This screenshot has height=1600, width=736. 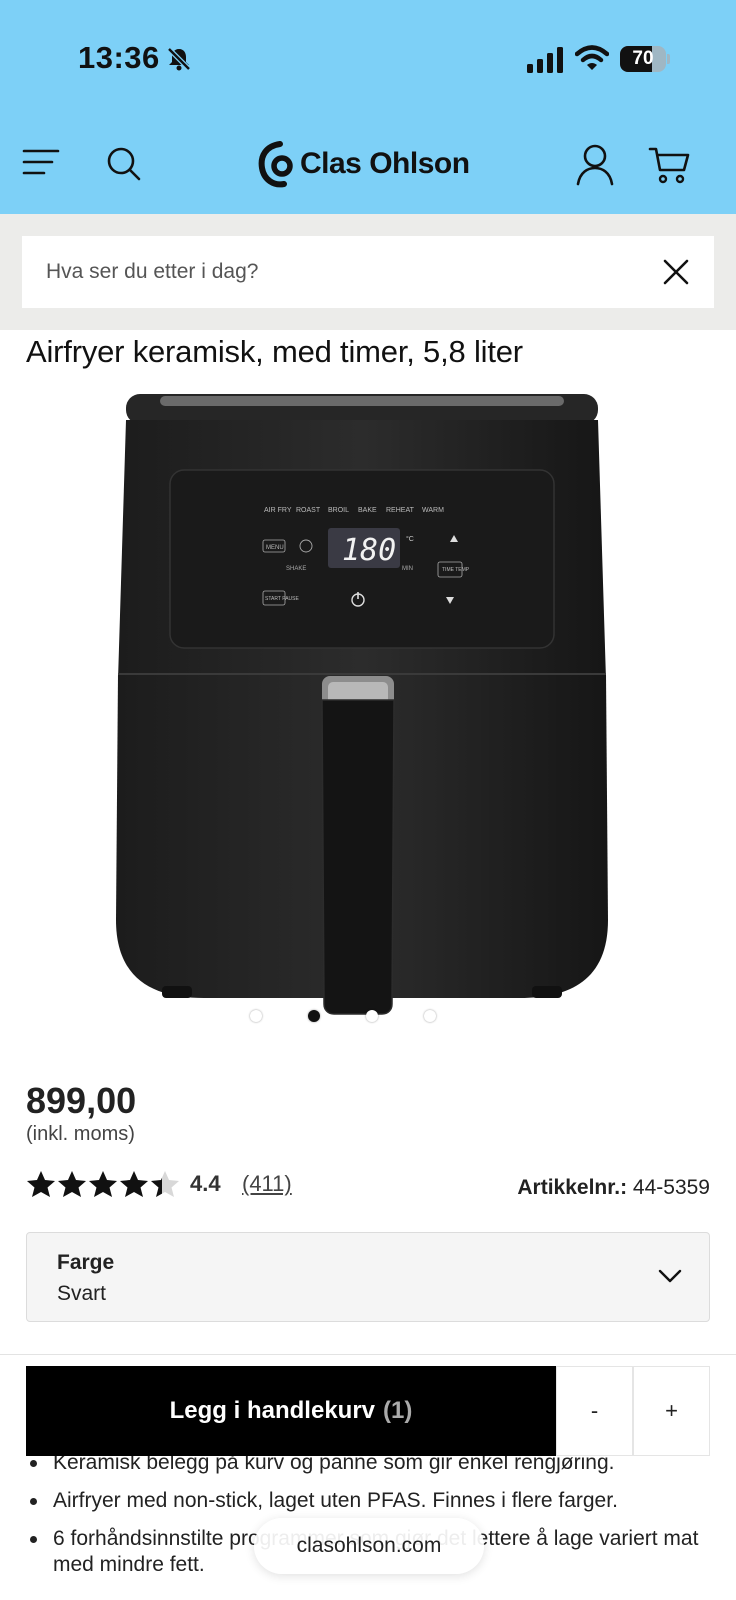 I want to click on brand-logo: Clas Ohlson, so click(x=364, y=164).